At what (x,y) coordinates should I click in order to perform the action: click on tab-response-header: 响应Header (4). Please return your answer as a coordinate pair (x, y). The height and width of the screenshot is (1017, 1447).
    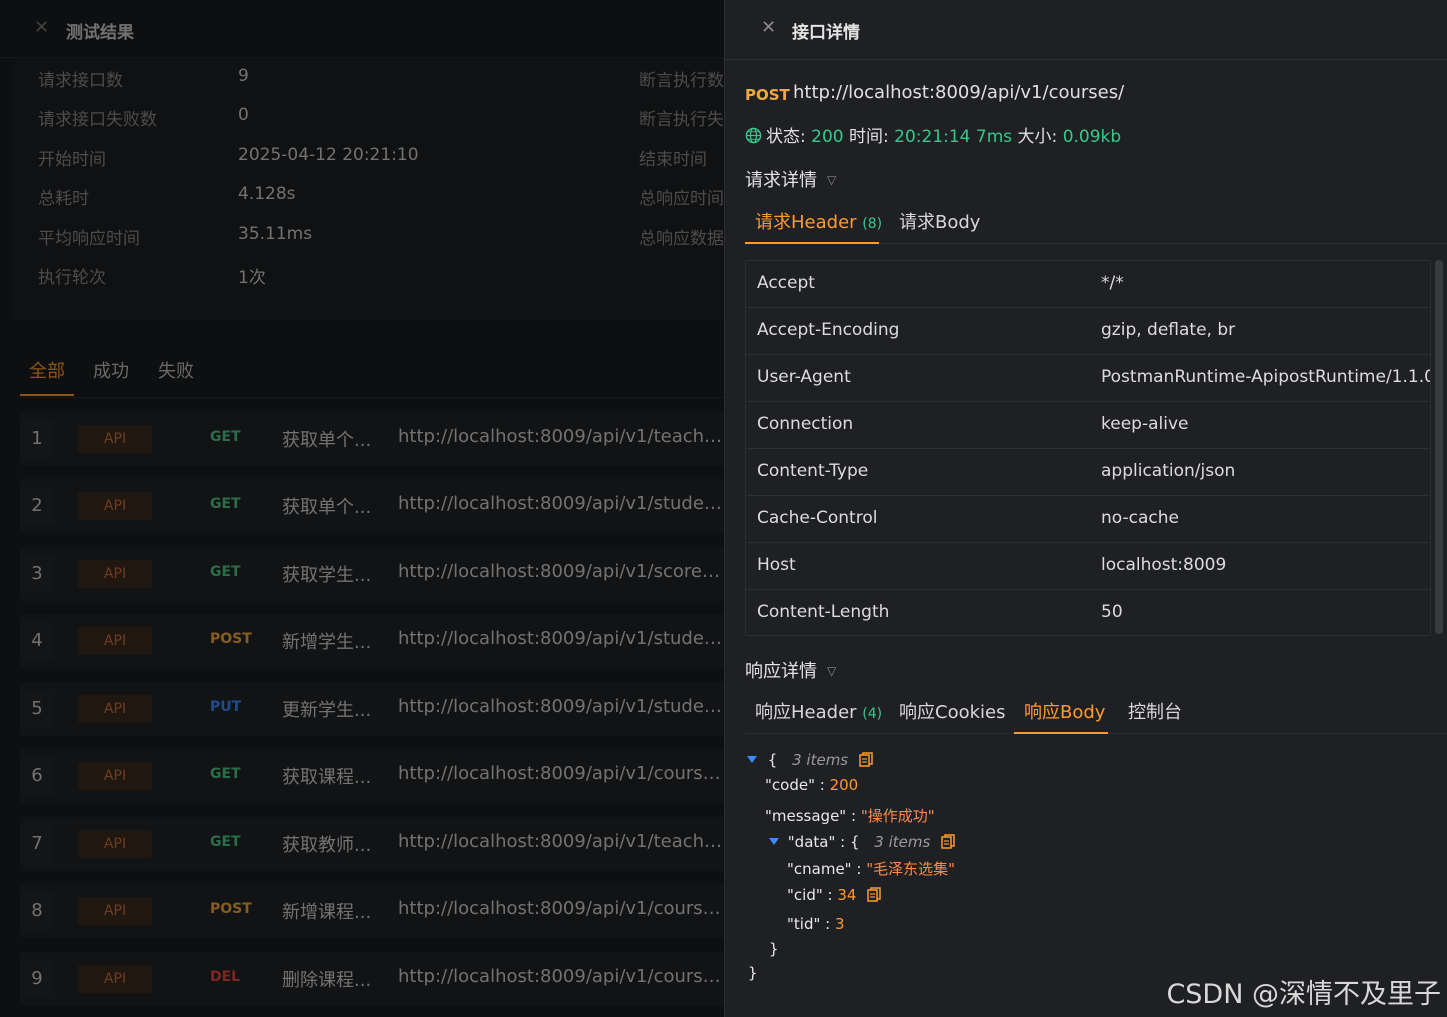
    Looking at the image, I should click on (818, 711).